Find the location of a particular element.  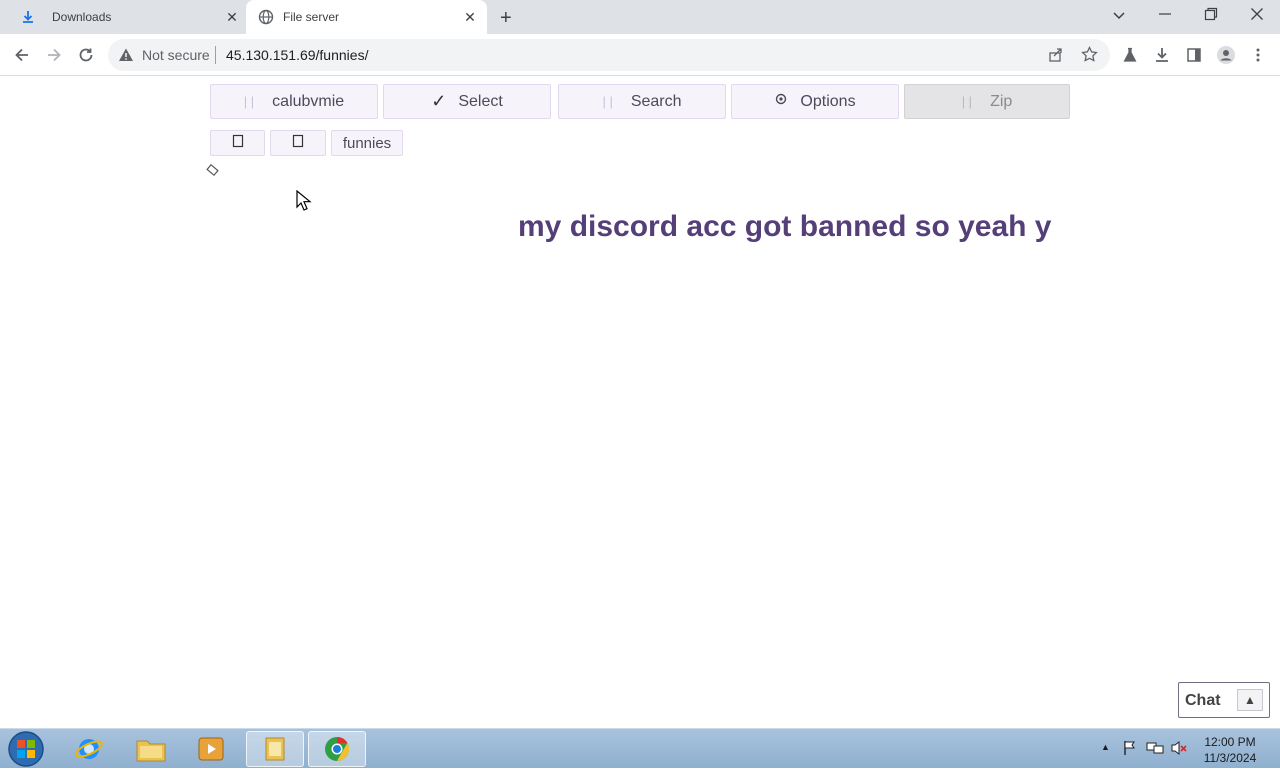

share-icon is located at coordinates (1056, 57).